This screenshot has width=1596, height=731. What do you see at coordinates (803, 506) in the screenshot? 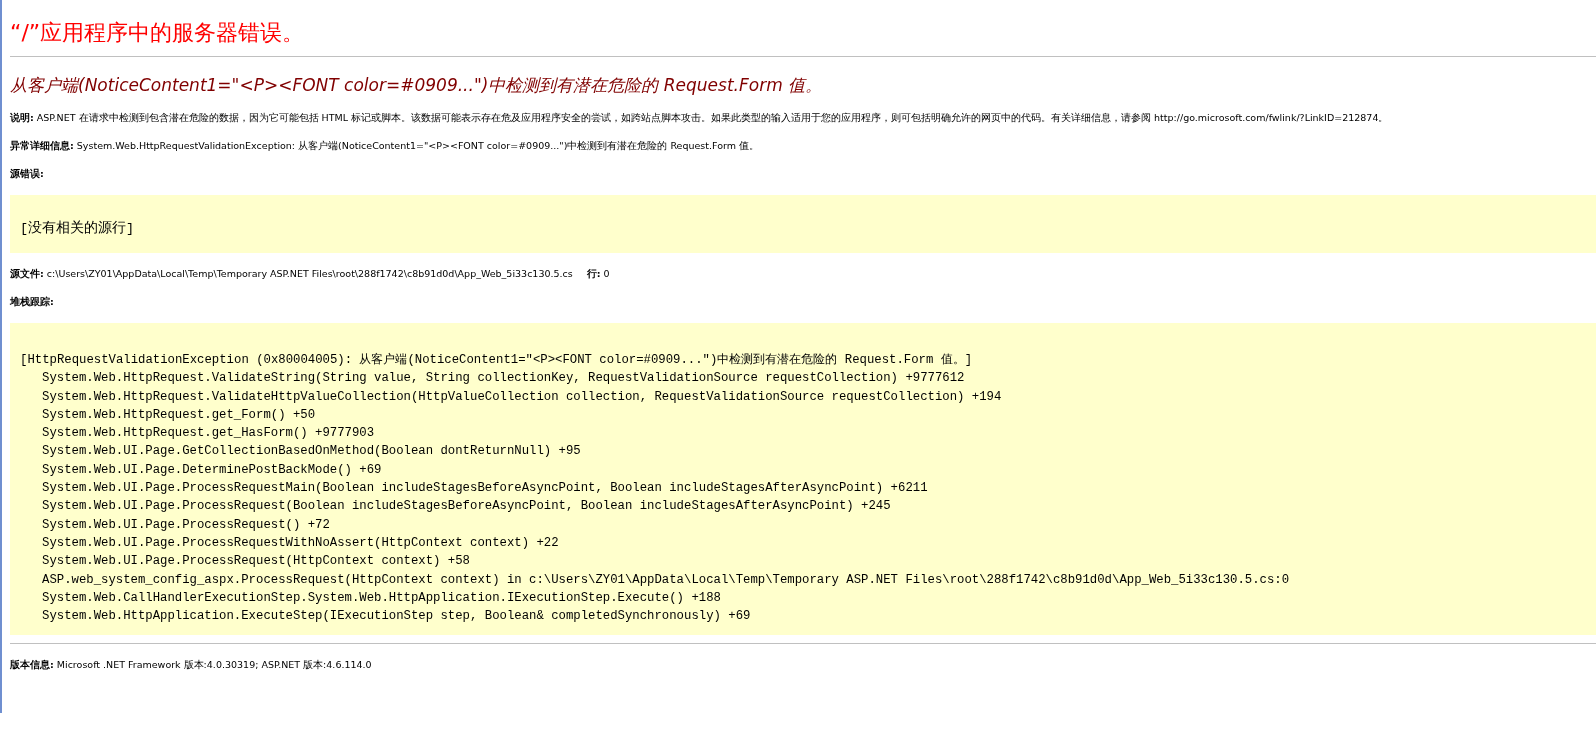
I see `stack-frame: System.Web.UI.Page.ProcessRequest(Boolean includeStagesBeforeAsyncPoint, Boolean includeStagesAfterAsyncPoint) +245` at bounding box center [803, 506].